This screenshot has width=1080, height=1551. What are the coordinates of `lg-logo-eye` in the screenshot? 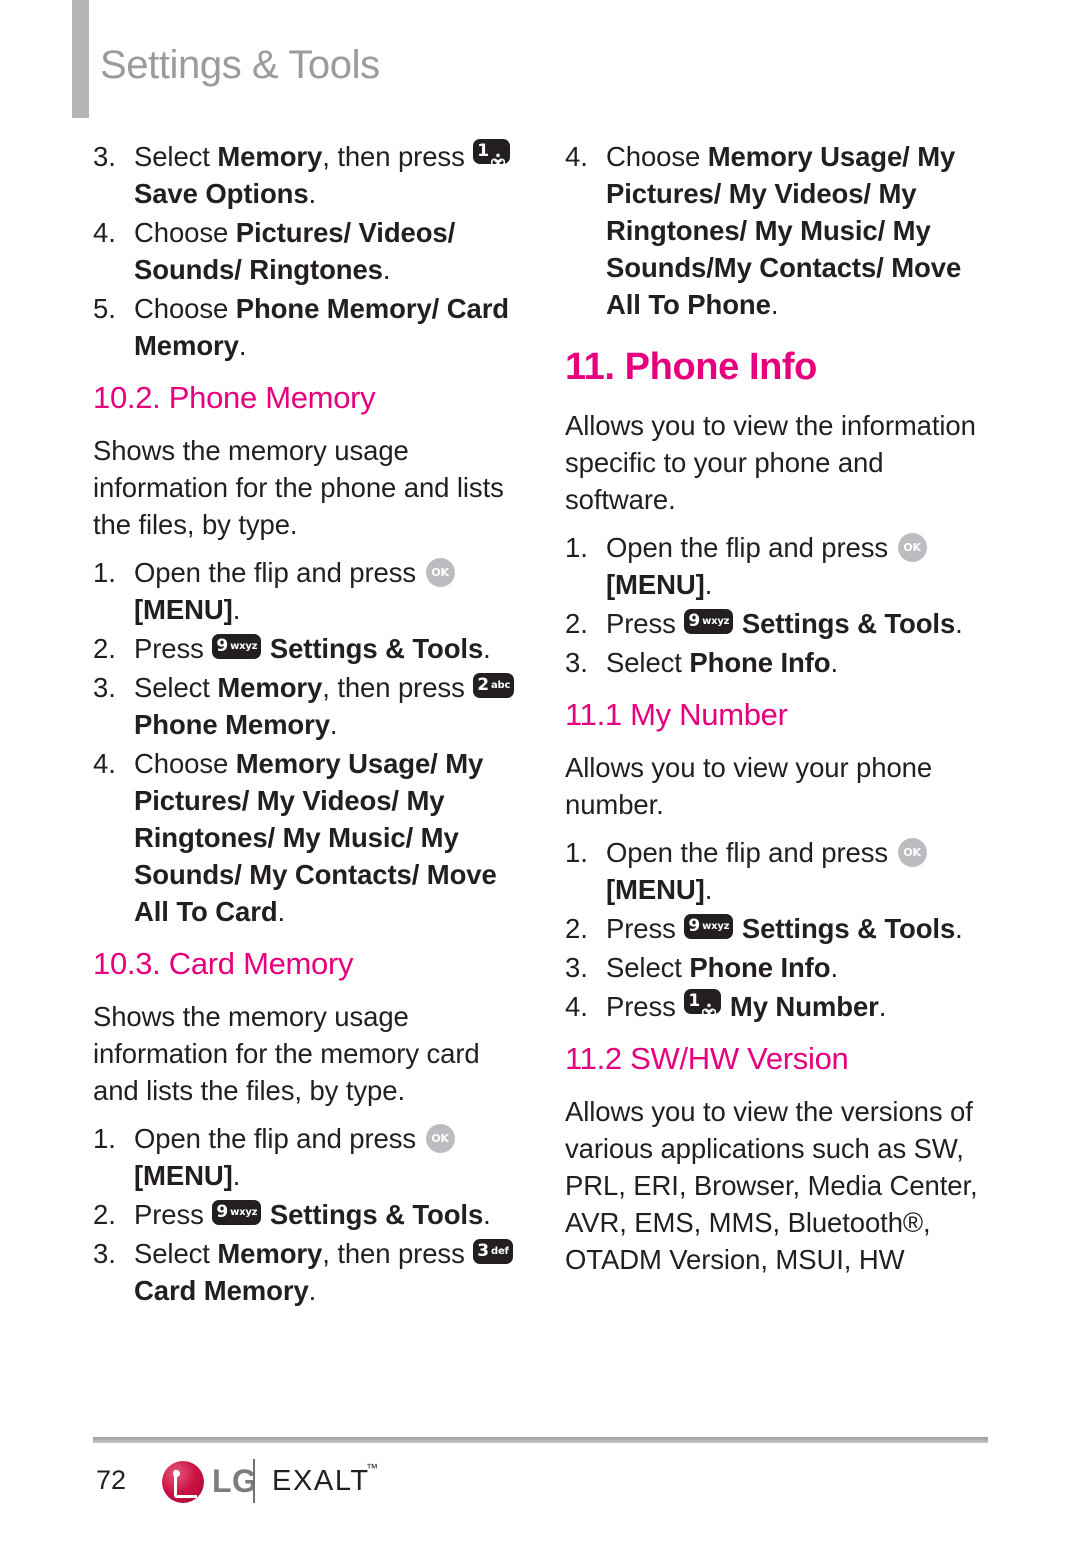 It's located at (176, 1473).